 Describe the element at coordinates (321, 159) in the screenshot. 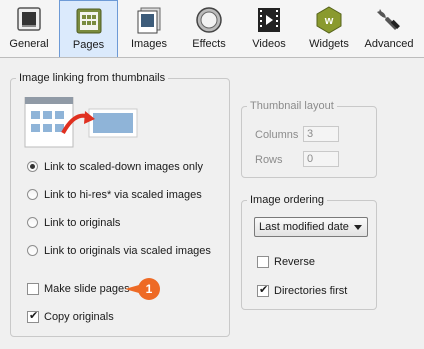

I see `rows-field: 0` at that location.